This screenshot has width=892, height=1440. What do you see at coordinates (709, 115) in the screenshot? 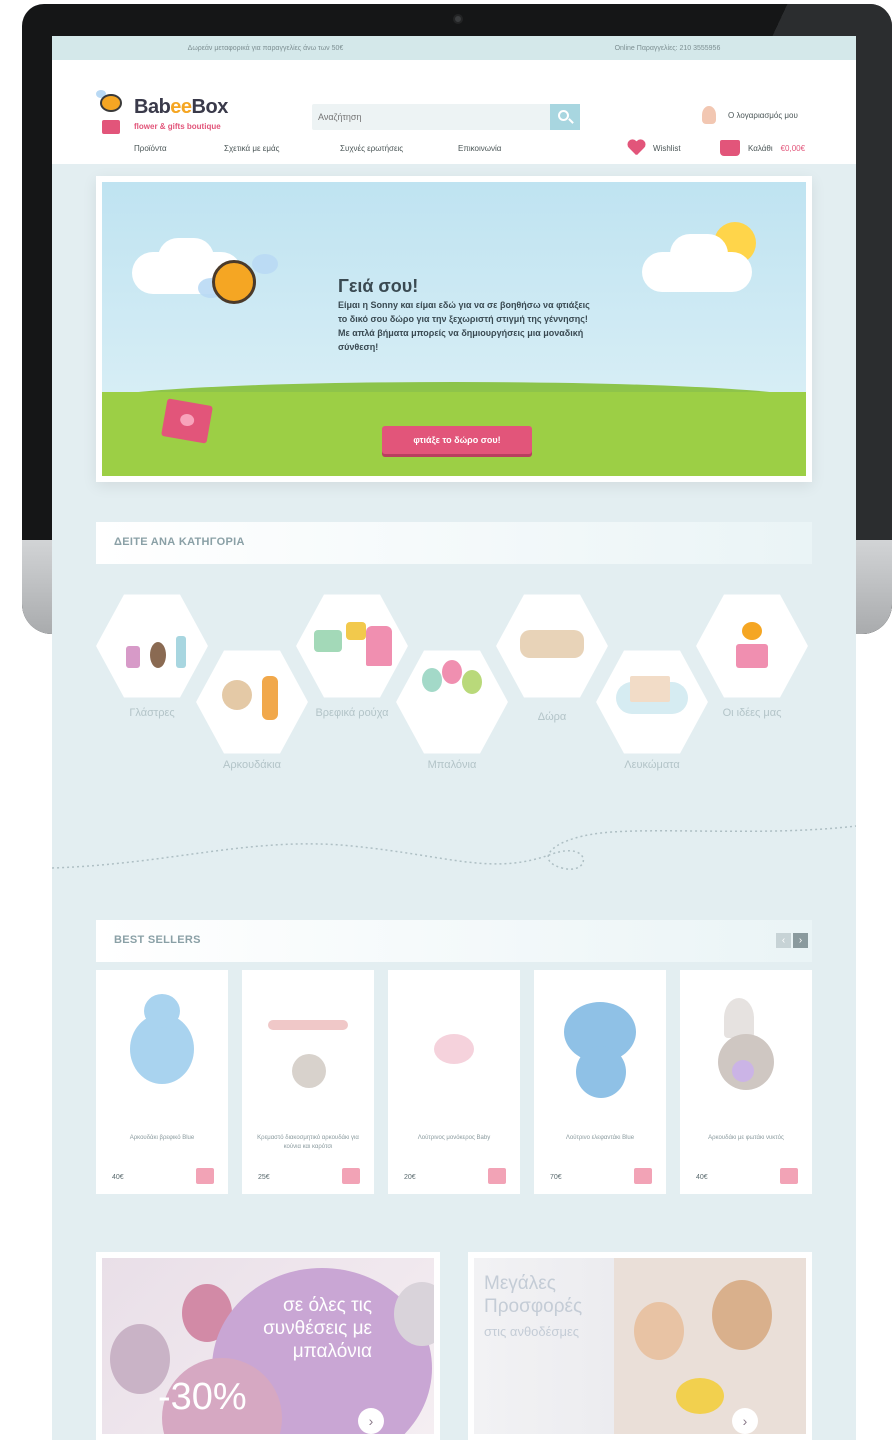
I see `user-icon` at bounding box center [709, 115].